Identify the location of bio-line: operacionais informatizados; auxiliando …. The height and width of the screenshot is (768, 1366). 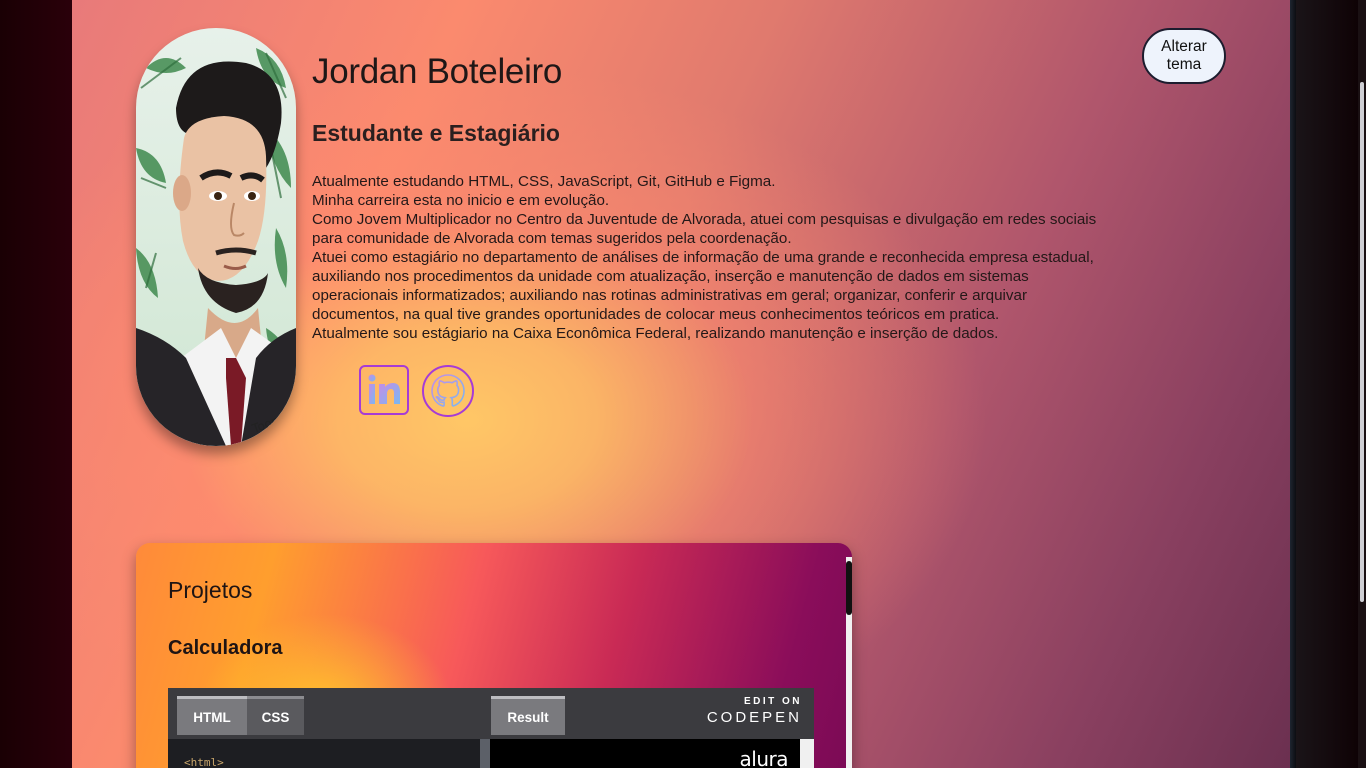
(670, 295).